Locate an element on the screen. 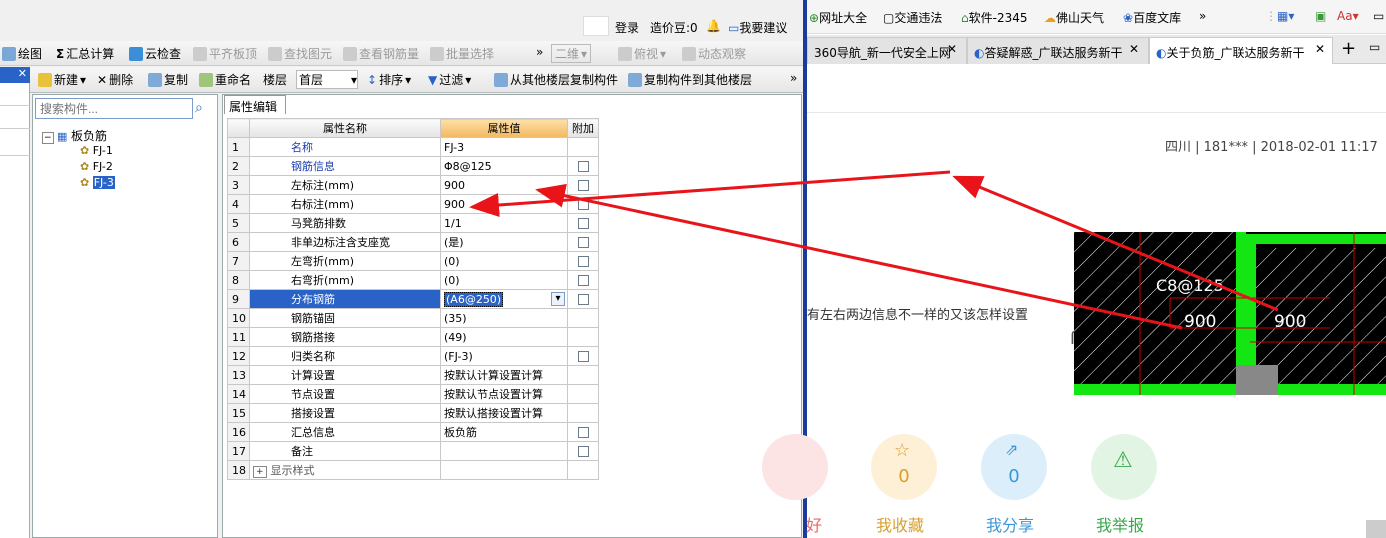  property-value: 板负筋 is located at coordinates (504, 432).